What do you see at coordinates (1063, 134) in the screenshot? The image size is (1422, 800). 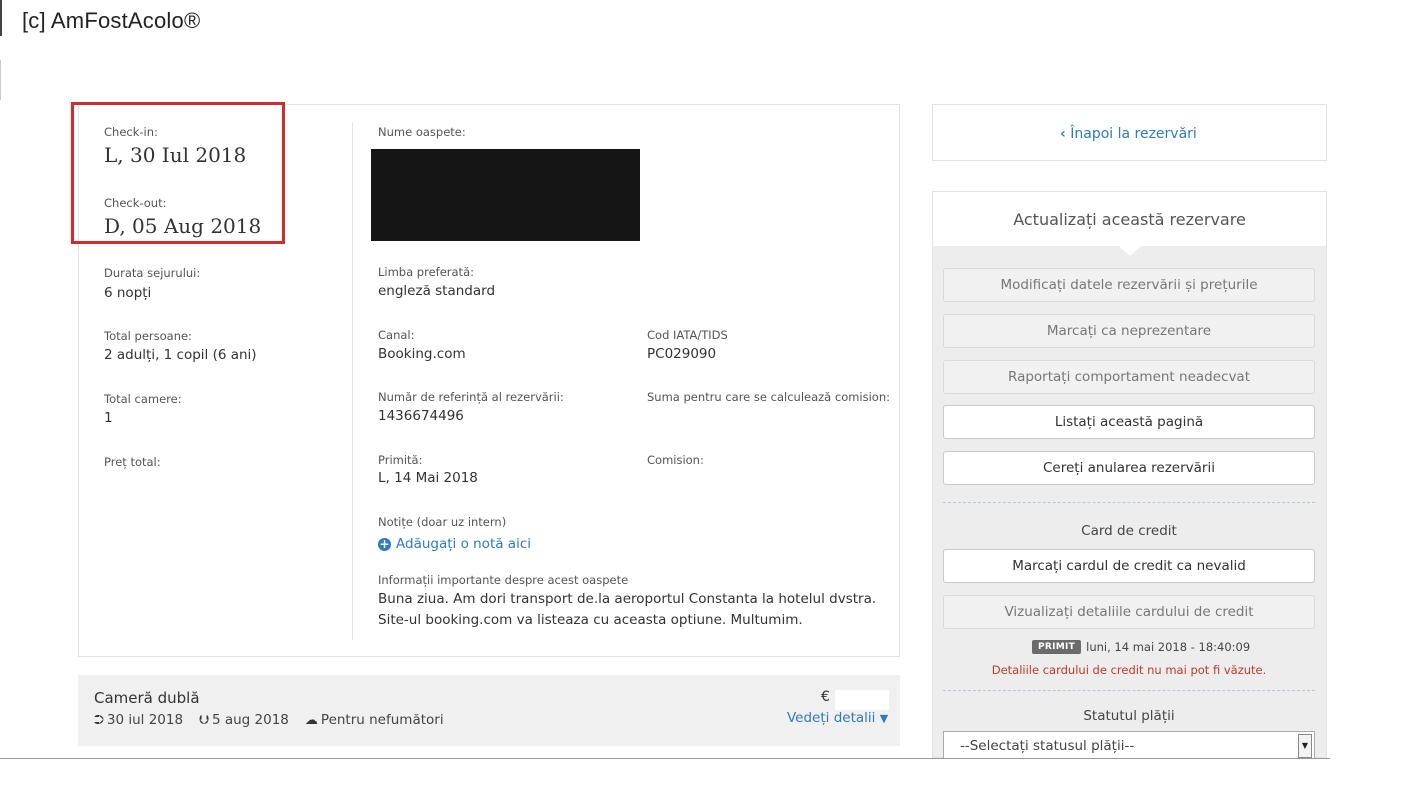 I see `chevron-left-icon: ‹` at bounding box center [1063, 134].